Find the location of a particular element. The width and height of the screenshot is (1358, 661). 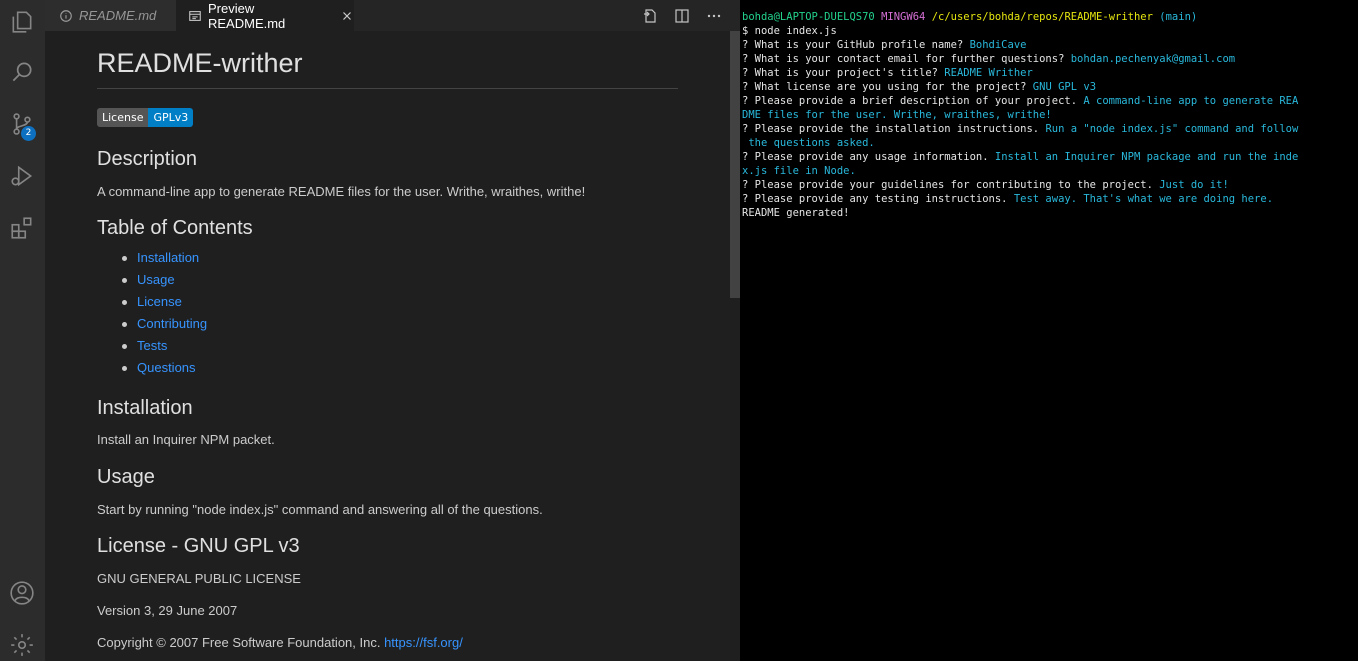

terminal-line: x.js file in Node. is located at coordinates (799, 171).